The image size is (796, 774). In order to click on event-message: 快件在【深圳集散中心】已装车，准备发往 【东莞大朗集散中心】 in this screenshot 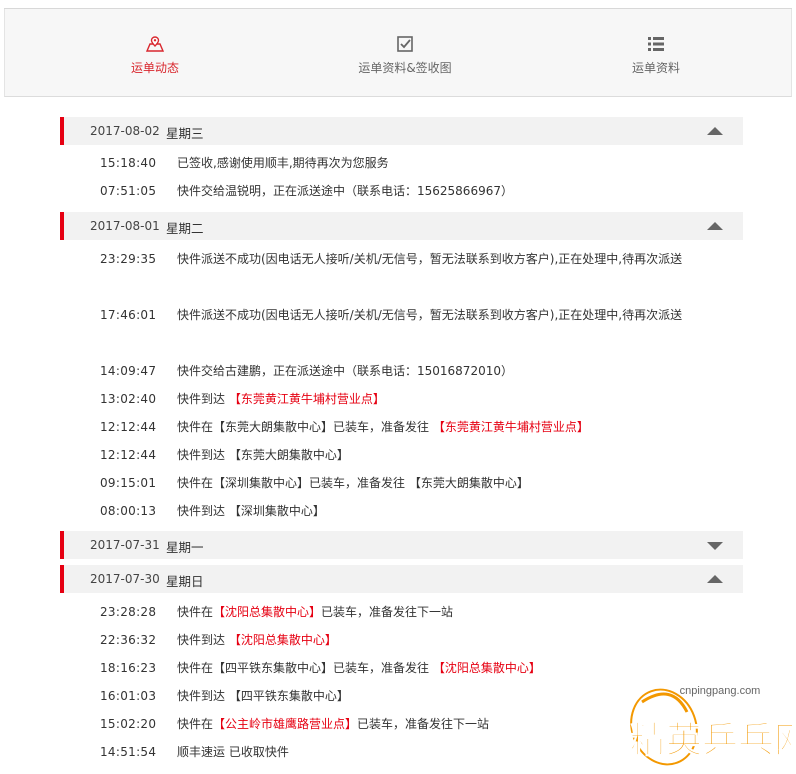, I will do `click(449, 483)`.